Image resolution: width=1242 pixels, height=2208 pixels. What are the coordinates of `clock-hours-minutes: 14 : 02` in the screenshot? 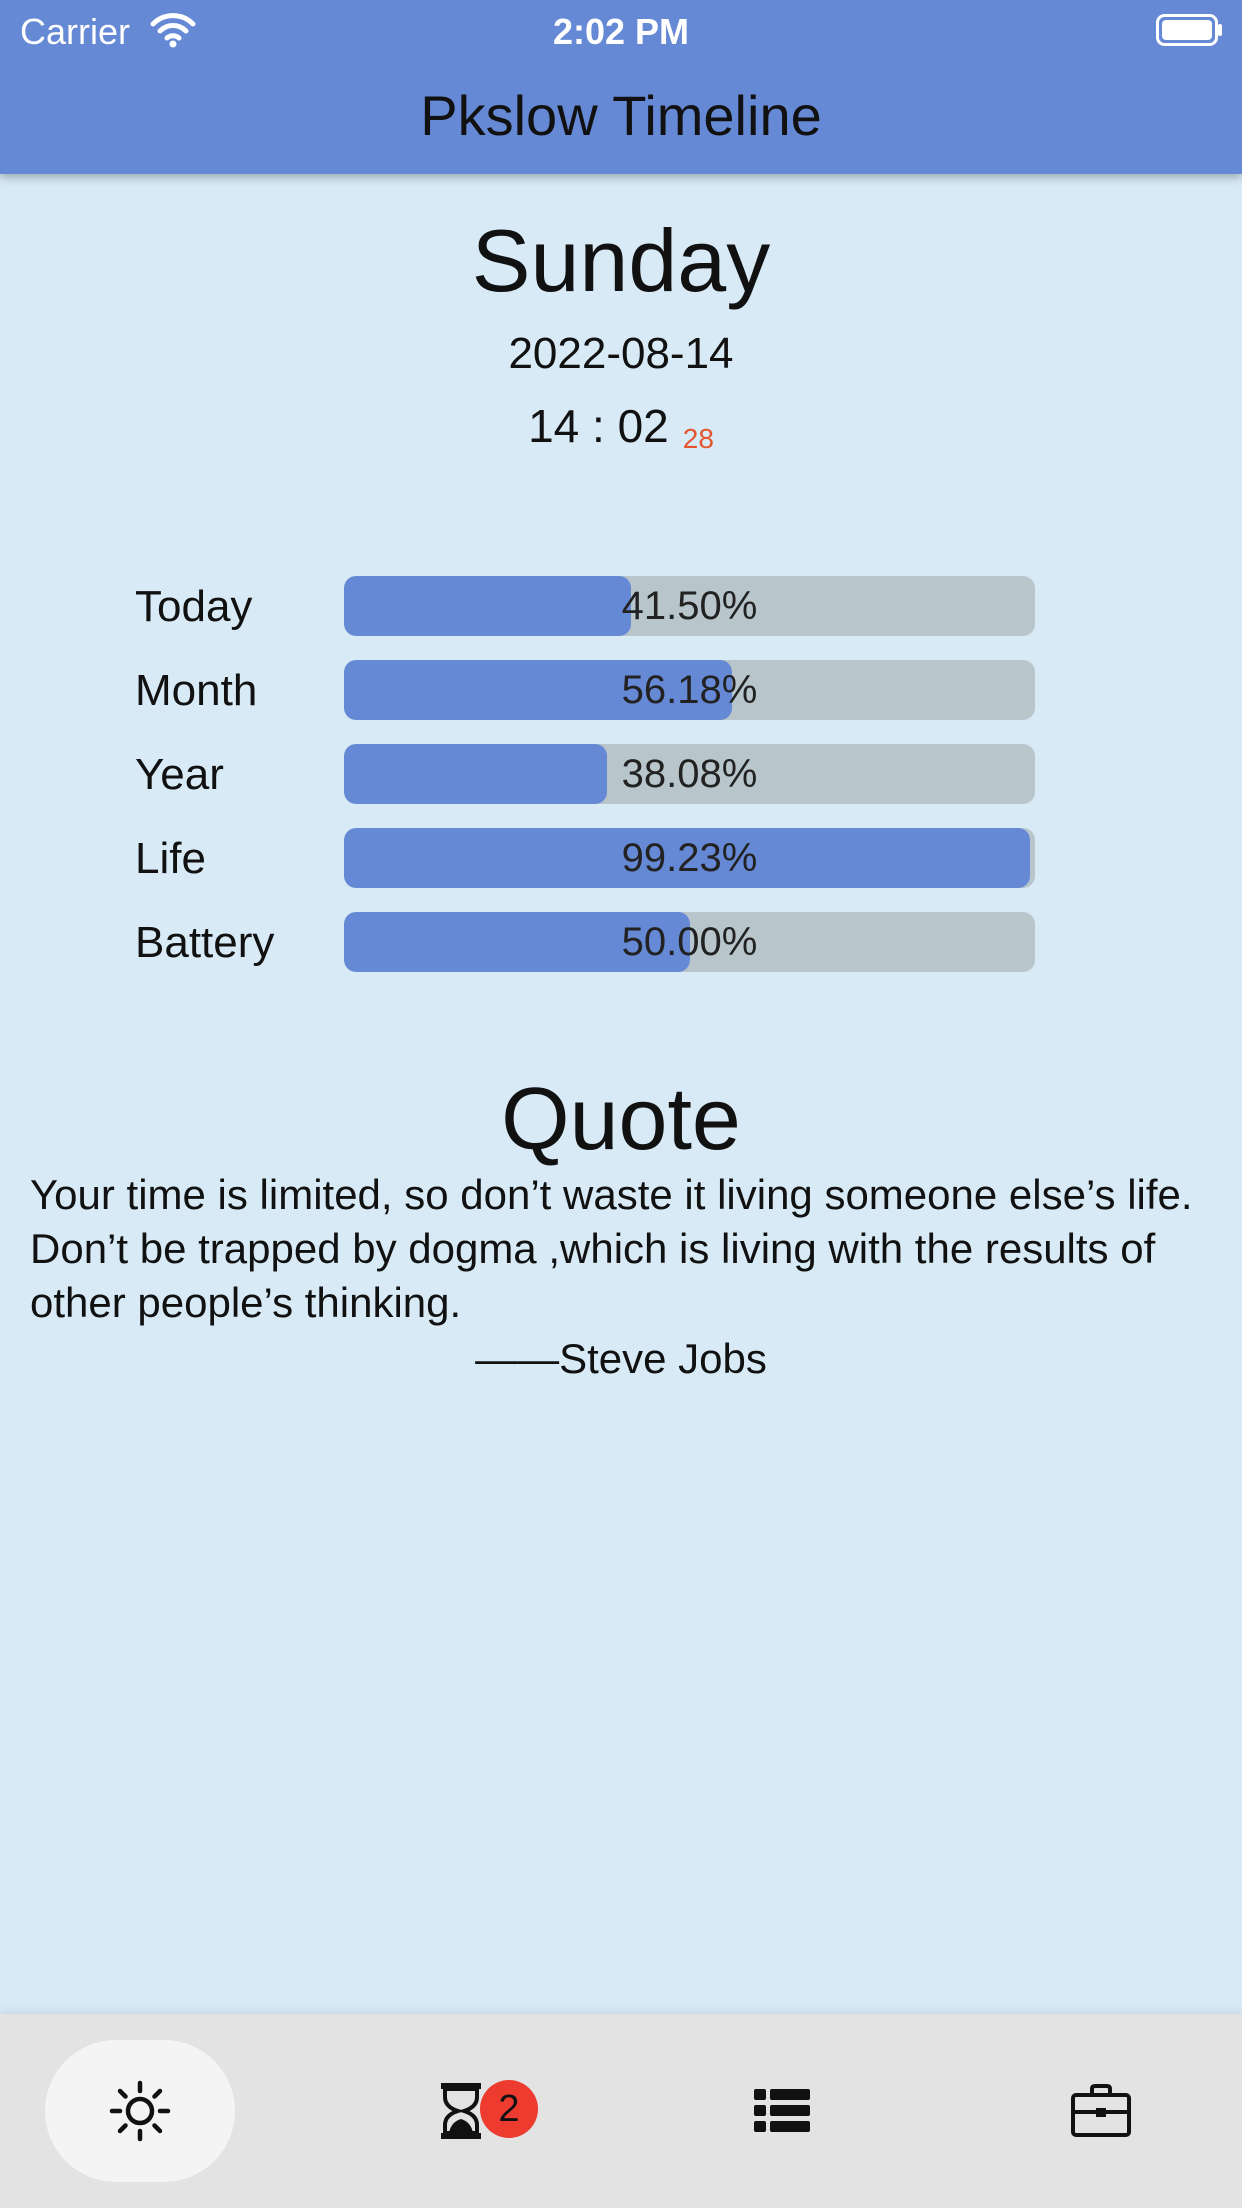 It's located at (598, 426).